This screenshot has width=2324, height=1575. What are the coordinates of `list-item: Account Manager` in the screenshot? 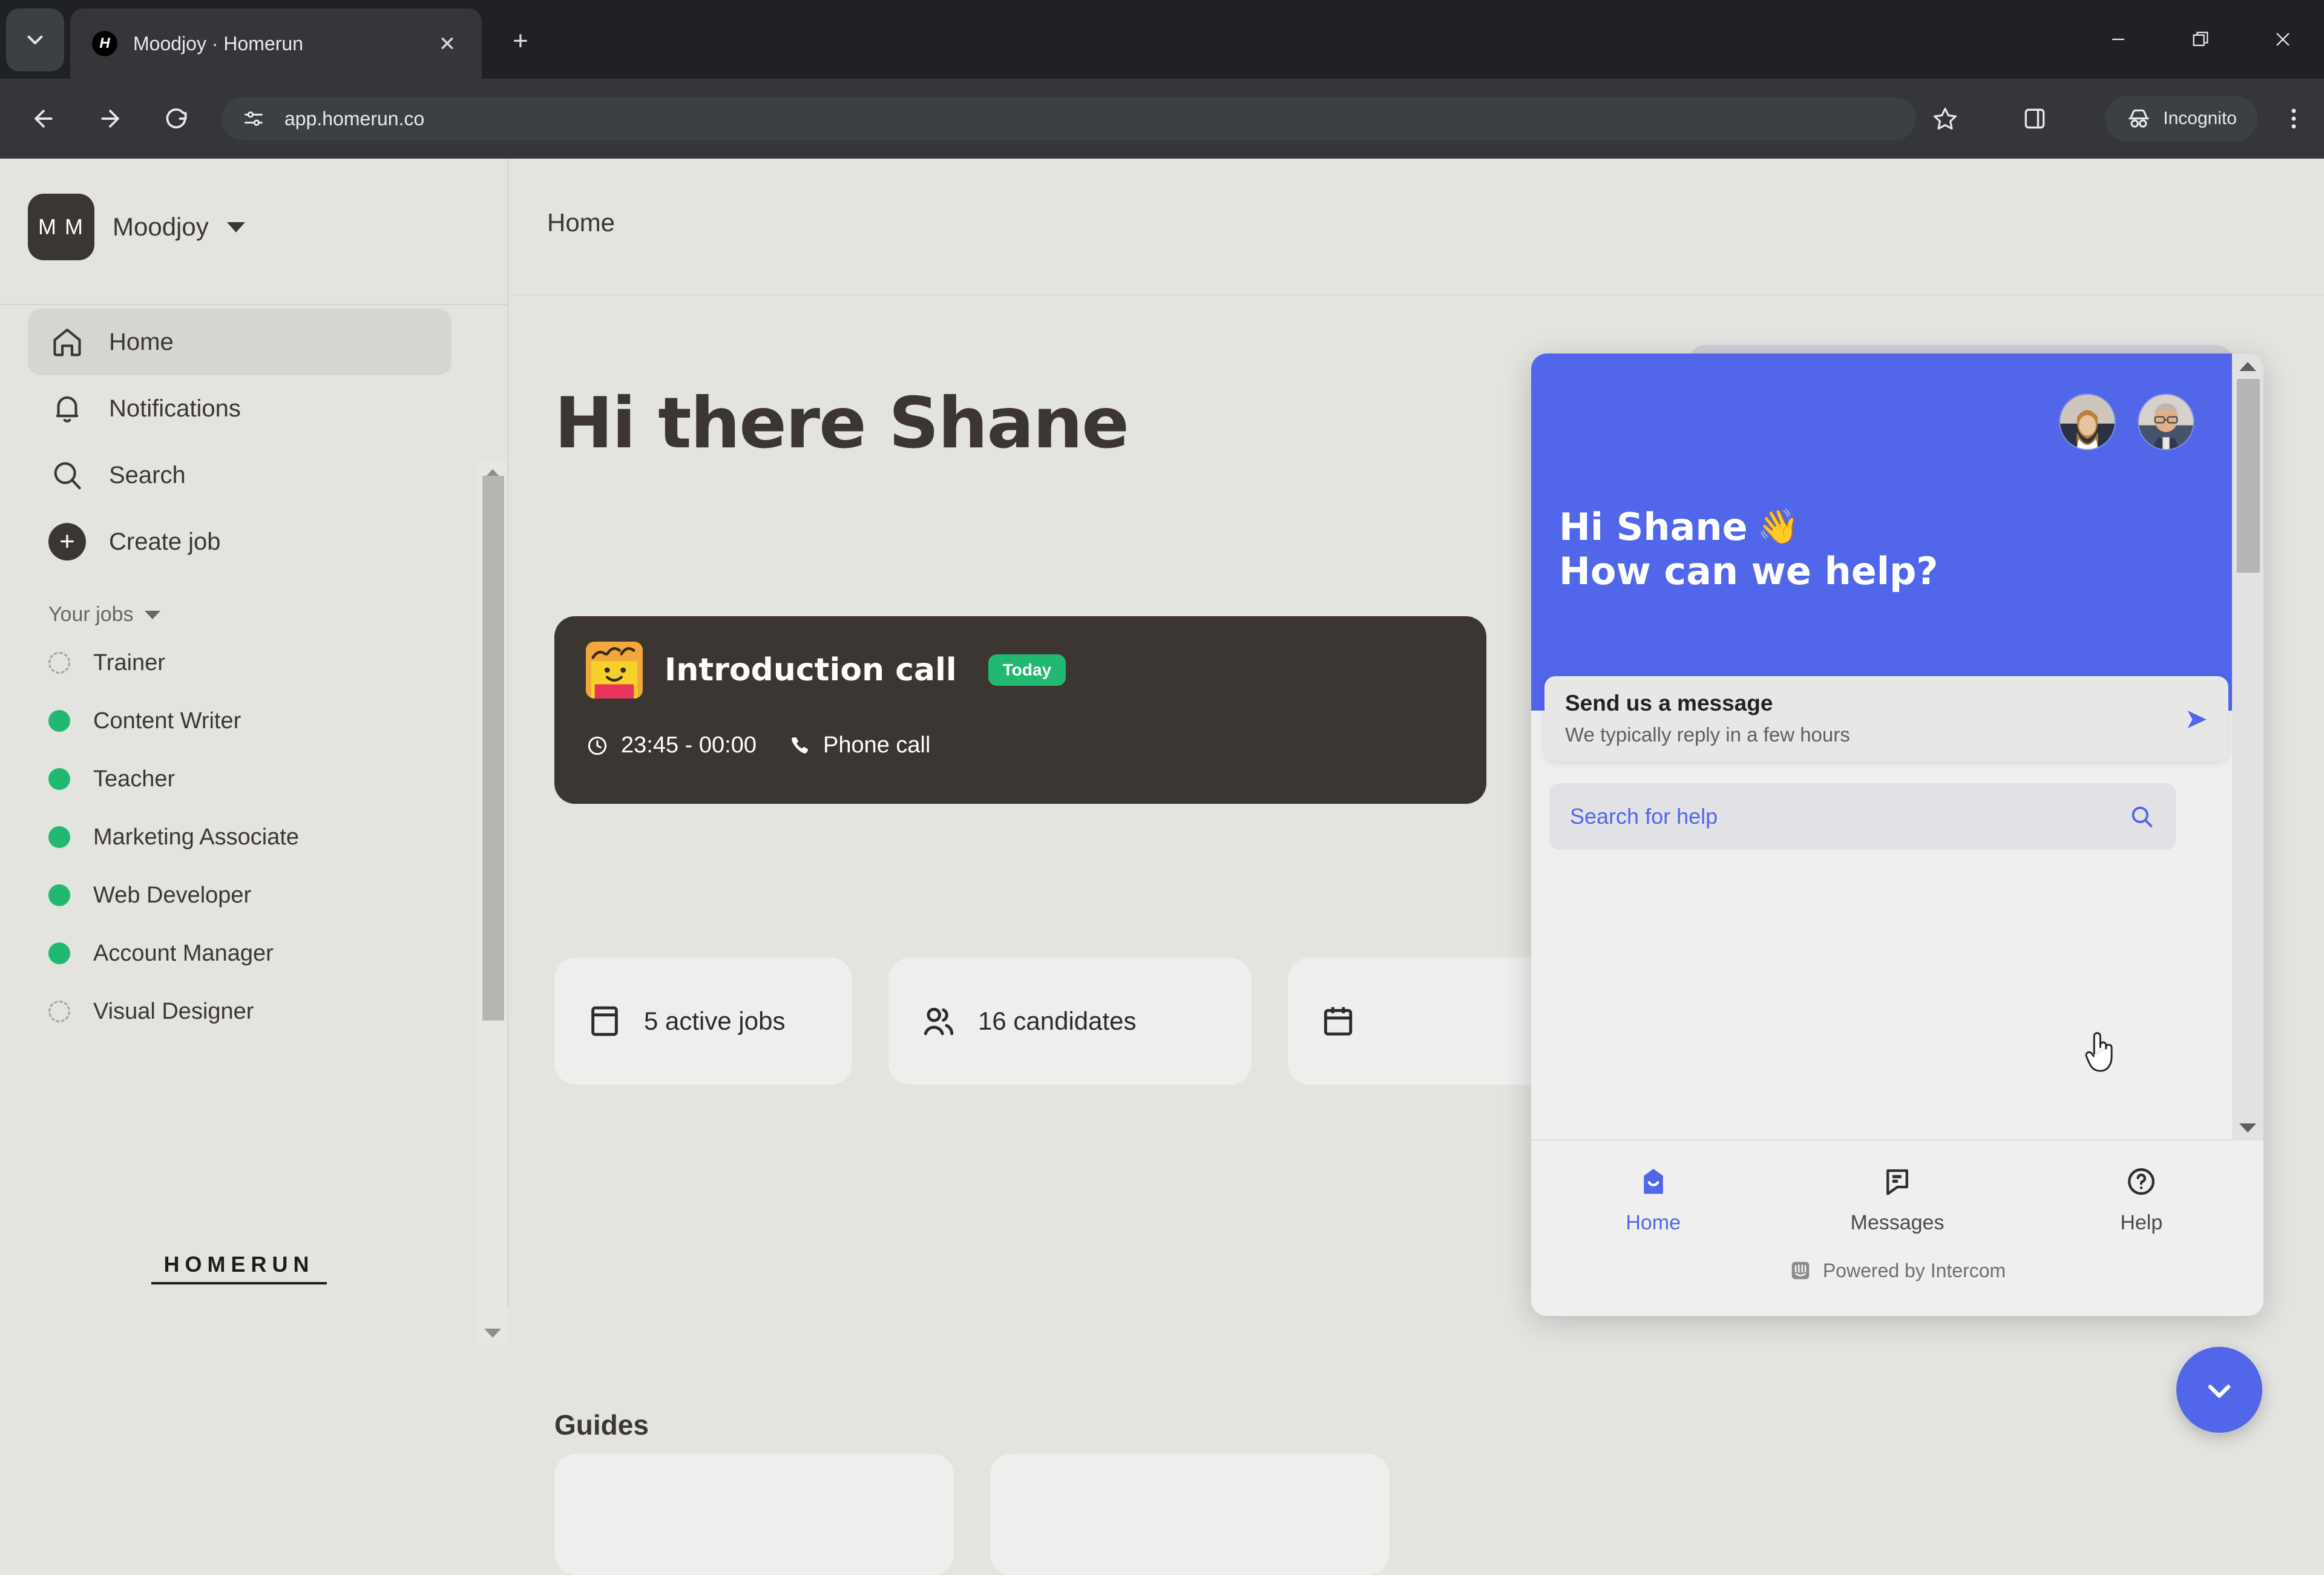 It's located at (239, 953).